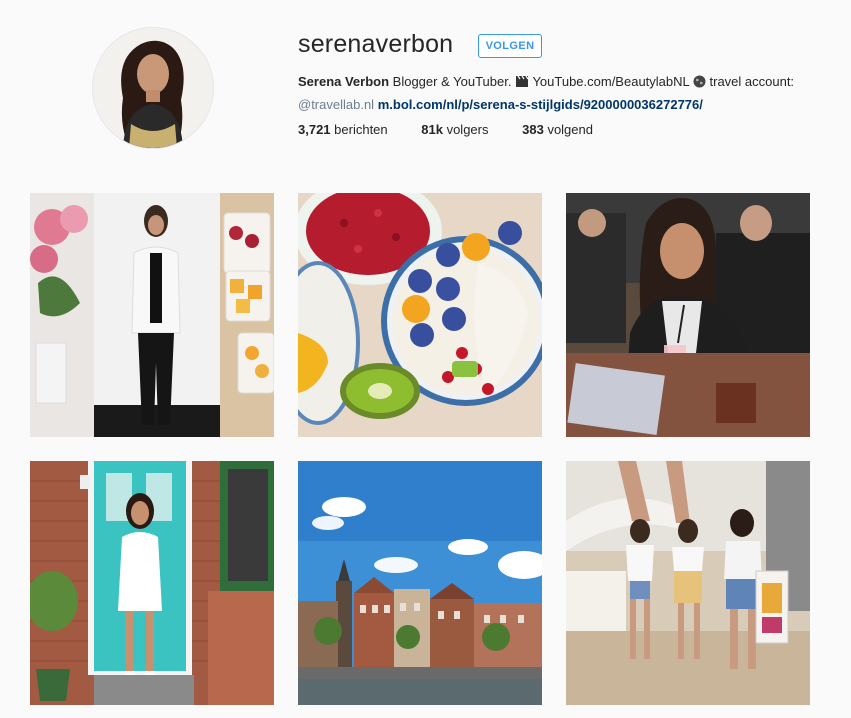 This screenshot has width=851, height=718. Describe the element at coordinates (452, 81) in the screenshot. I see `bio-text: Blogger & YouTuber.` at that location.